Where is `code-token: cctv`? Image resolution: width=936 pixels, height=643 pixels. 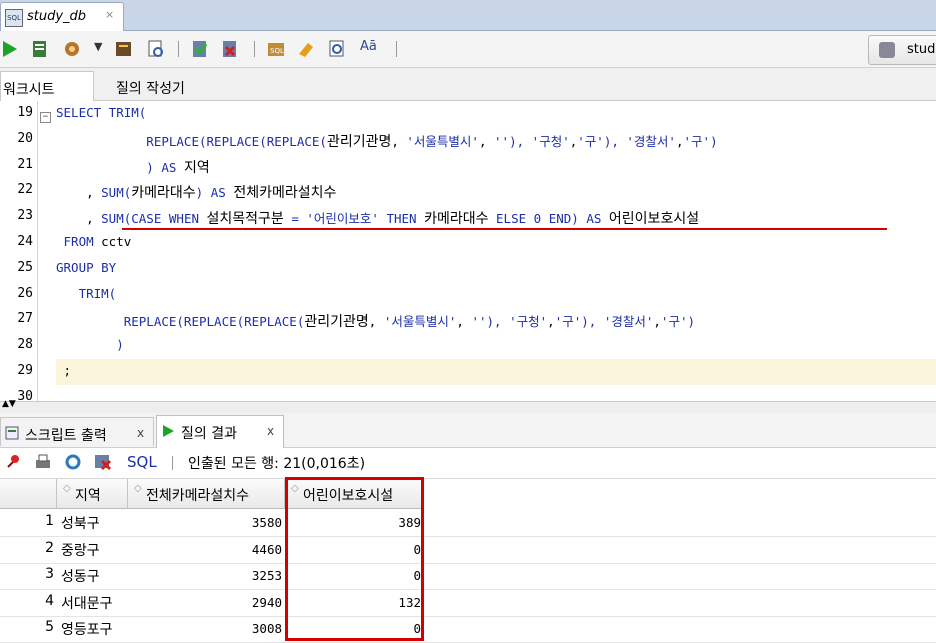
code-token: cctv is located at coordinates (116, 241).